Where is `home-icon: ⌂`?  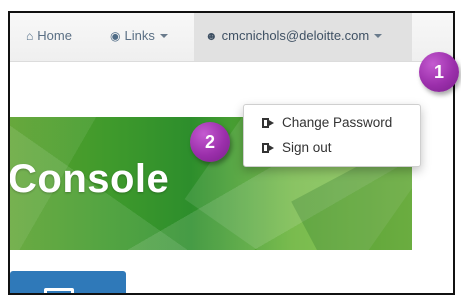 home-icon: ⌂ is located at coordinates (30, 35).